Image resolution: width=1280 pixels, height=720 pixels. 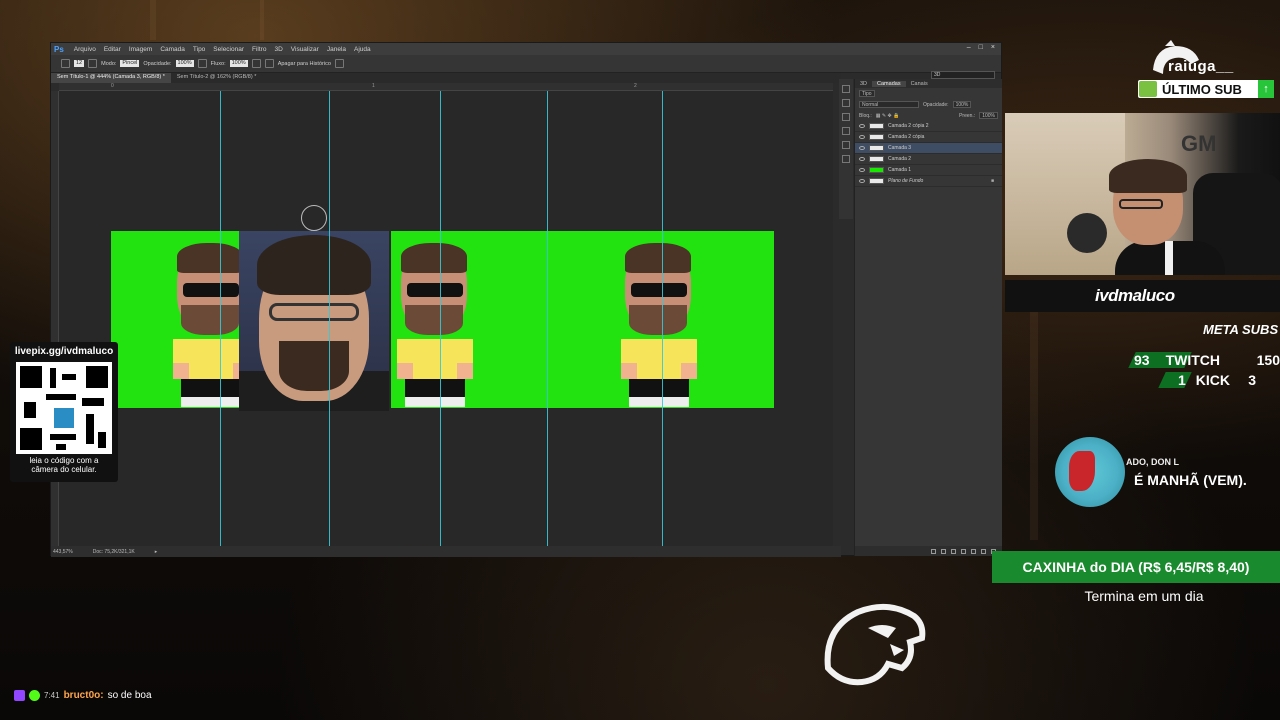 I want to click on sprite-hair, so click(x=658, y=258).